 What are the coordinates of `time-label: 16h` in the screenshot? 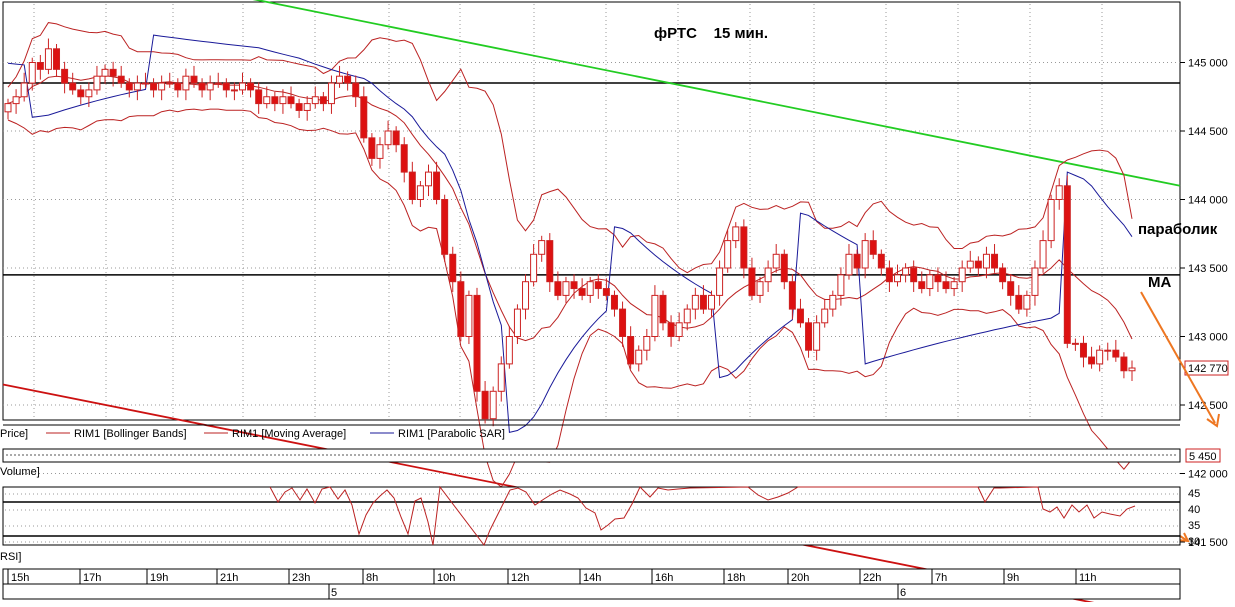 It's located at (664, 578).